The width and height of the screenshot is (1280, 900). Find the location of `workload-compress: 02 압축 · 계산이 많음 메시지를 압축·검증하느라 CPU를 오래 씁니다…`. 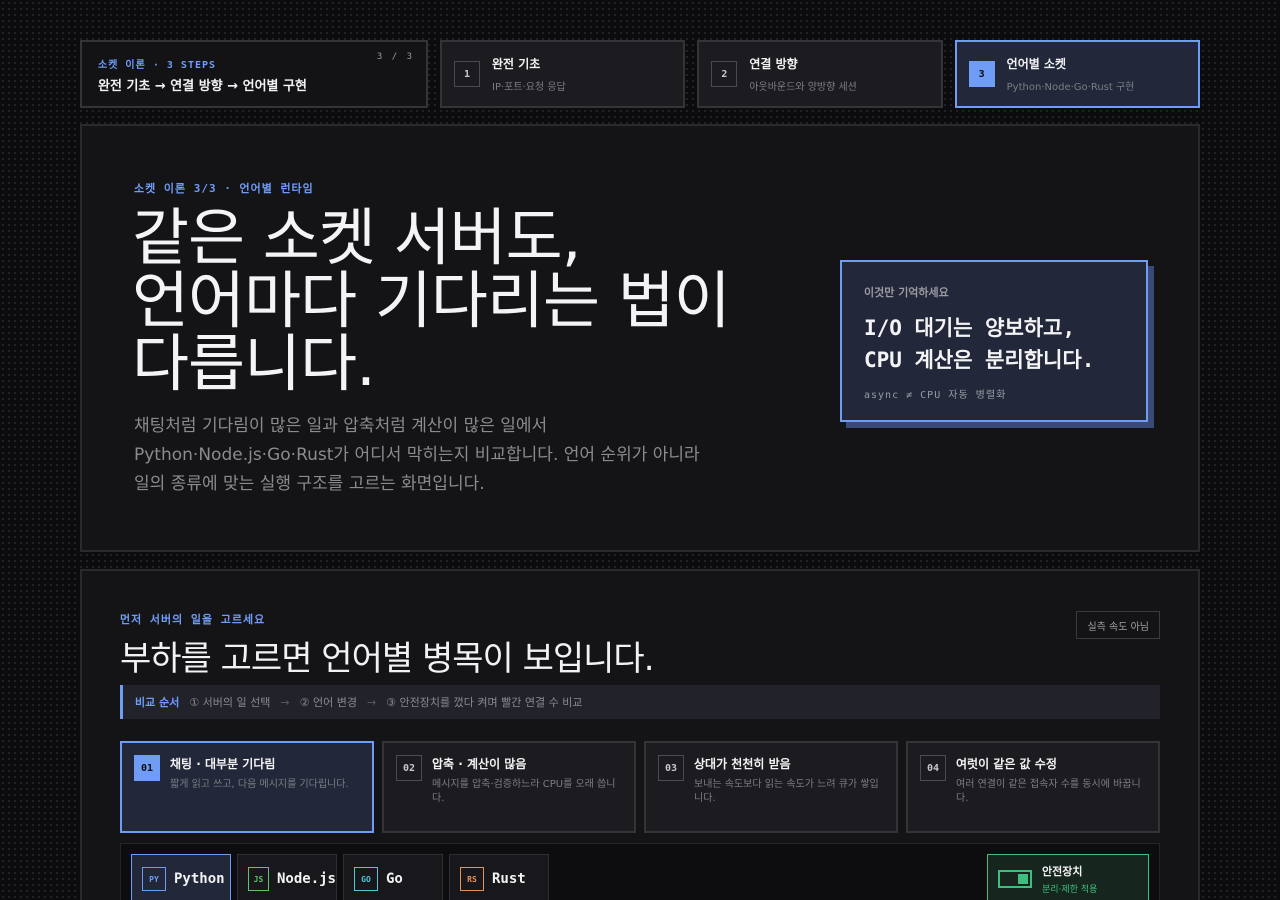

workload-compress: 02 압축 · 계산이 많음 메시지를 압축·검증하느라 CPU를 오래 씁니다… is located at coordinates (509, 787).